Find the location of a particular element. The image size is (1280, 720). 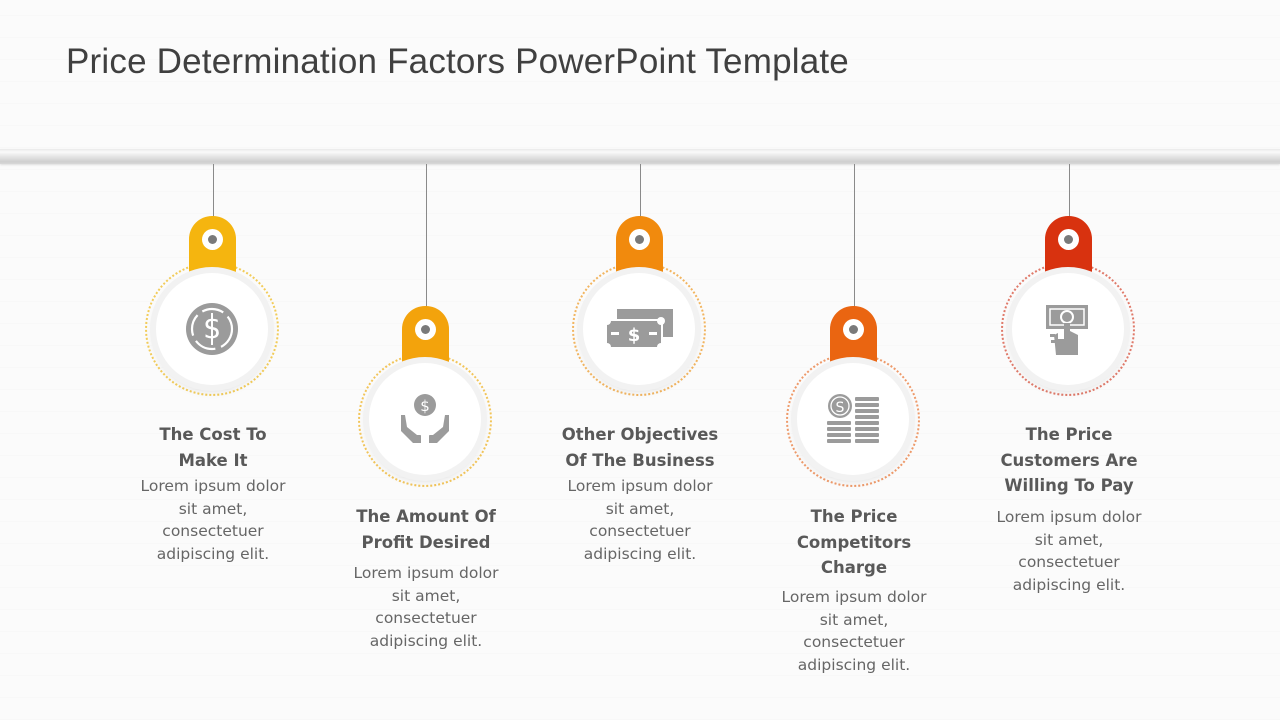

hands-holding-coin-icon: $ is located at coordinates (425, 418).